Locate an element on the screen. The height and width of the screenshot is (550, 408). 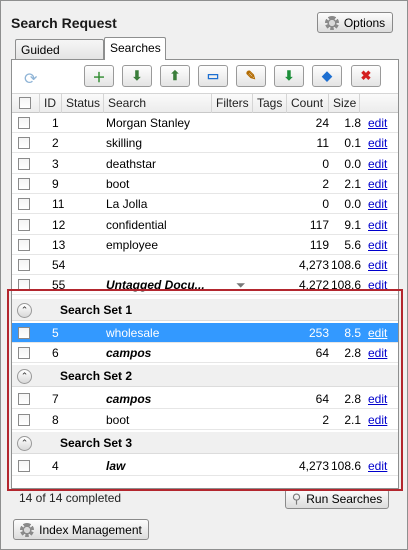
column-header-status: Status is located at coordinates (83, 103).